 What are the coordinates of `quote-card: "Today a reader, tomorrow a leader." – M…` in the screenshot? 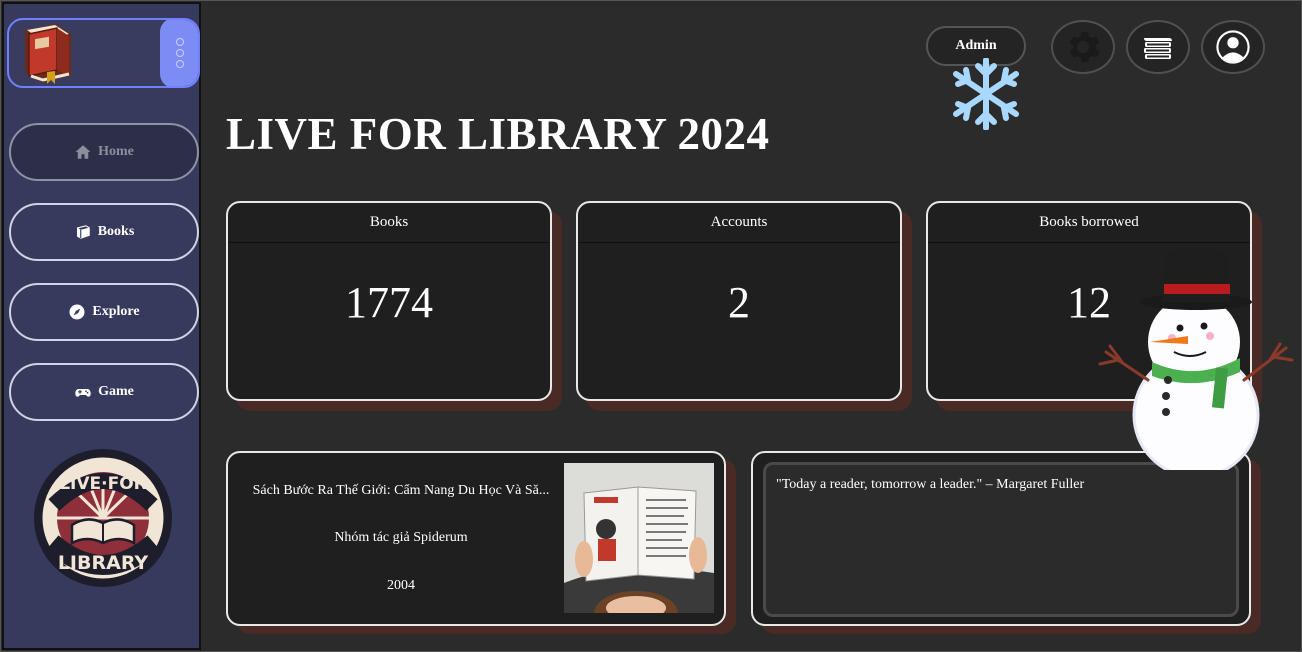 It's located at (1006, 542).